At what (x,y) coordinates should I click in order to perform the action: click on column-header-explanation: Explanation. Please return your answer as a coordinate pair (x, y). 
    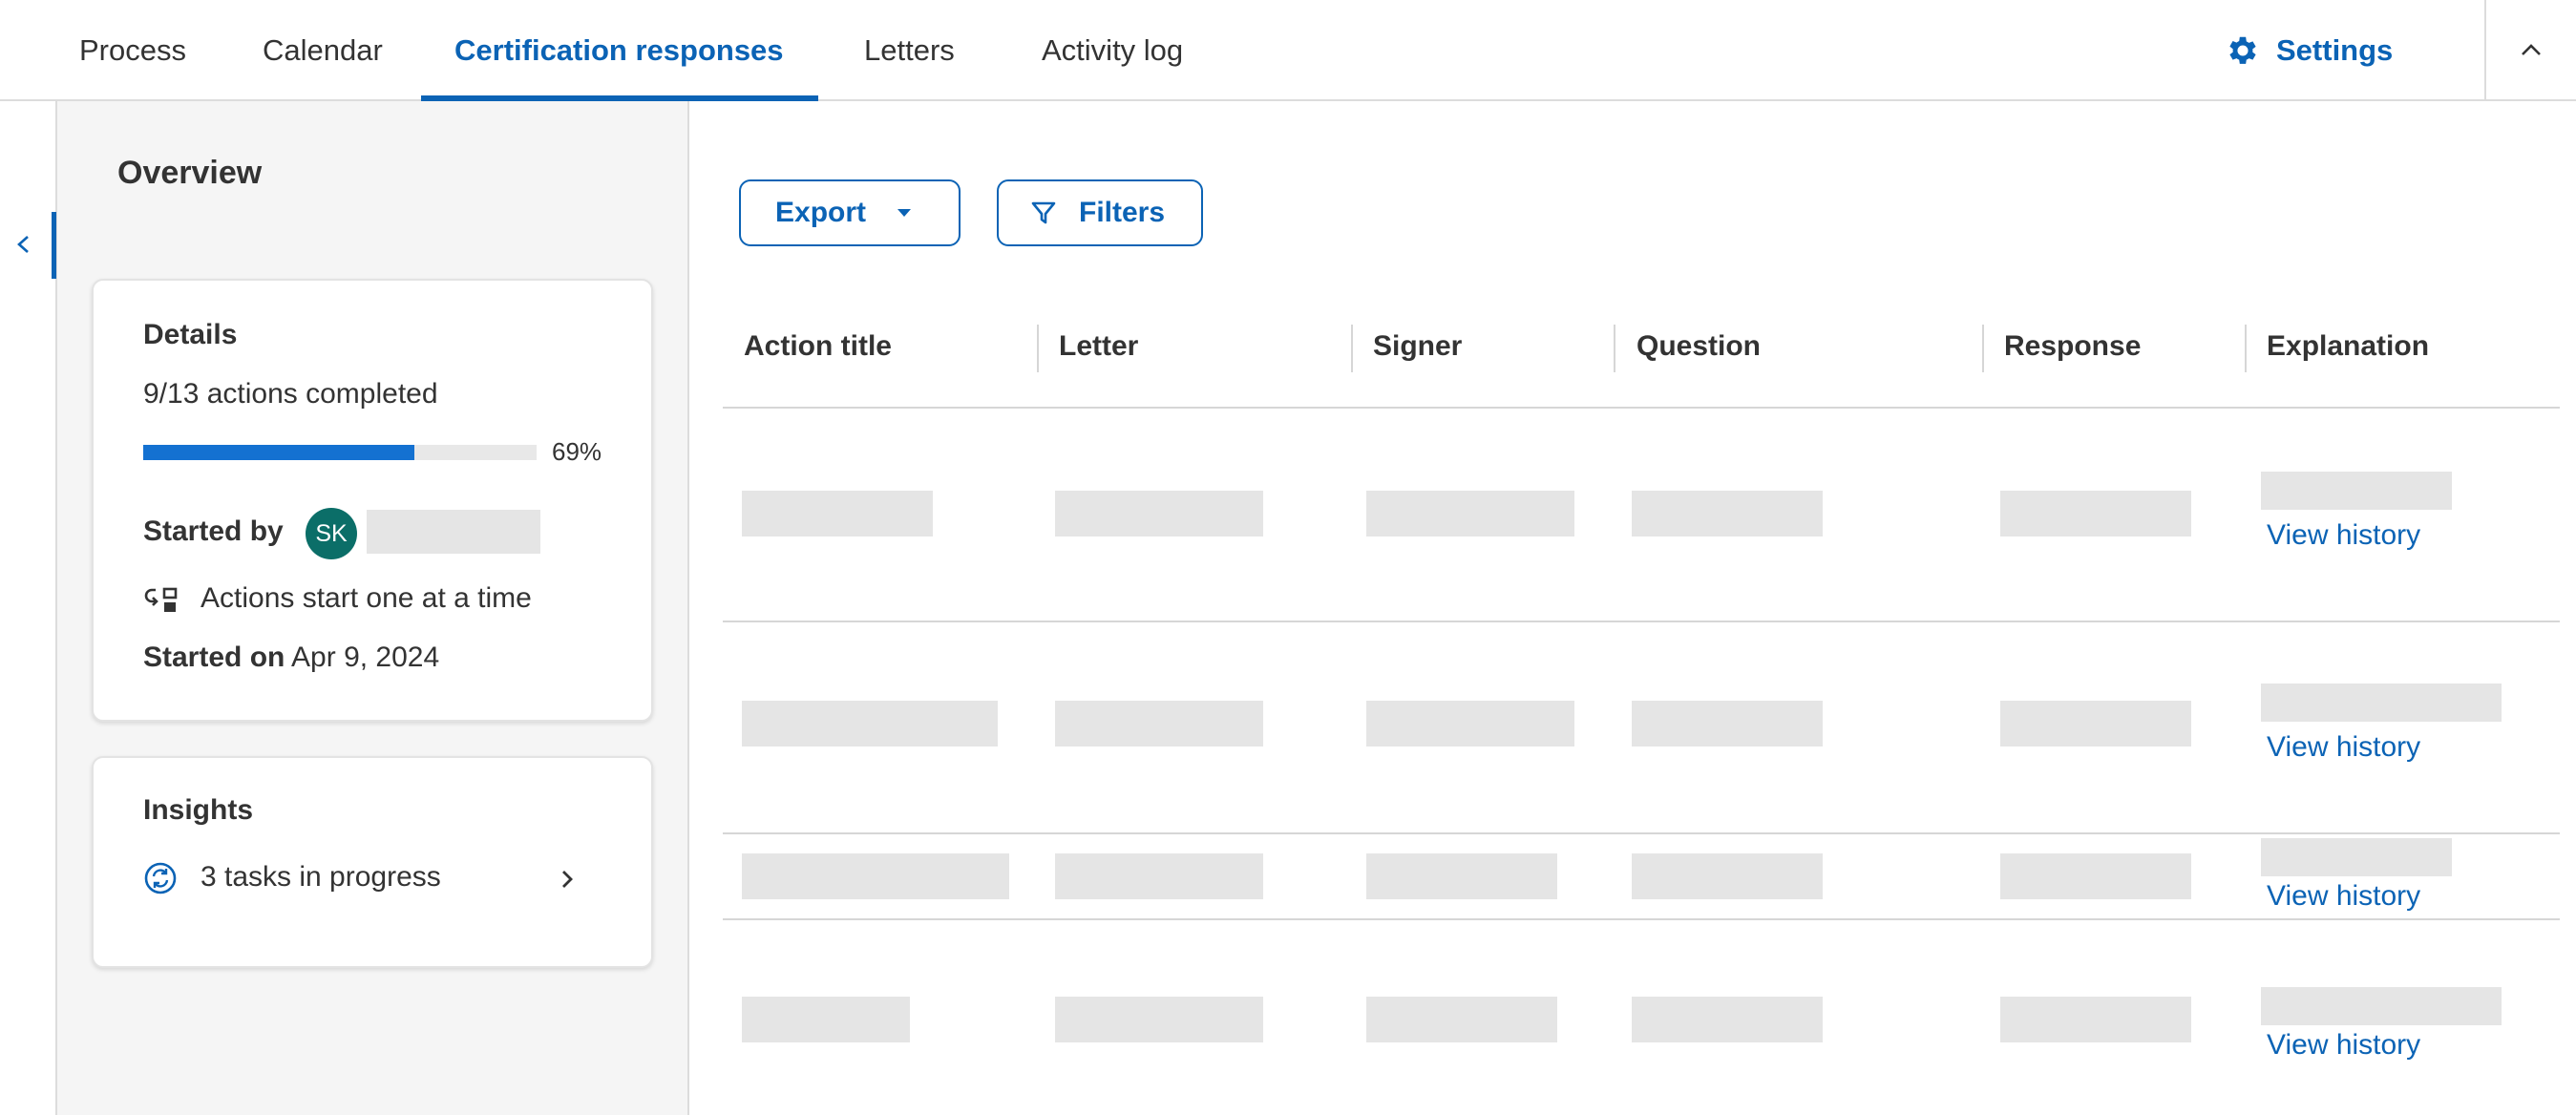
    Looking at the image, I should click on (2348, 346).